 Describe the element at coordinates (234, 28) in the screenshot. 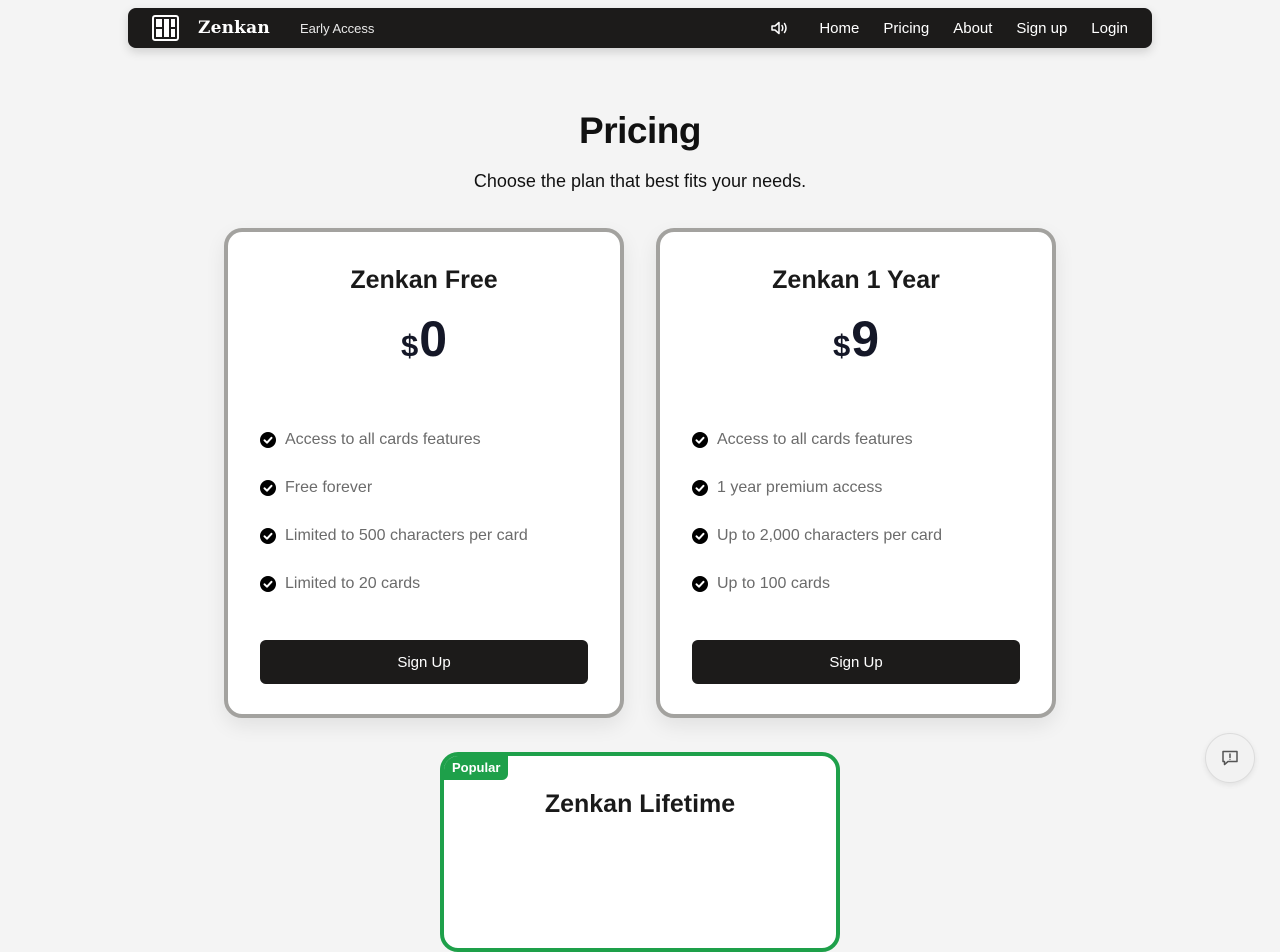

I see `brand-name: Zenkan` at that location.